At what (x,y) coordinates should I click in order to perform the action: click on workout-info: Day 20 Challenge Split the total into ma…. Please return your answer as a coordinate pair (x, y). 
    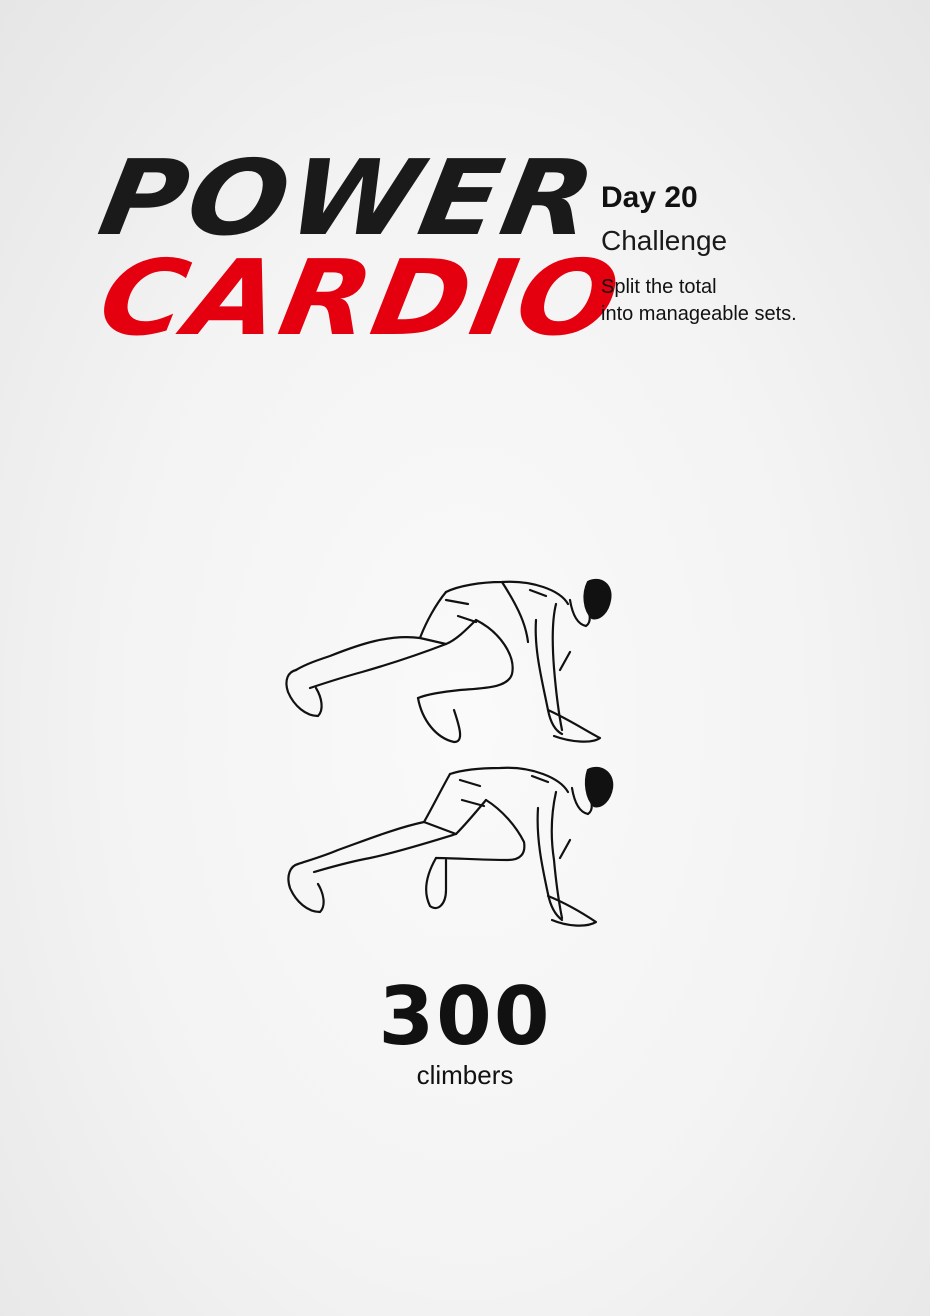
    Looking at the image, I should click on (751, 253).